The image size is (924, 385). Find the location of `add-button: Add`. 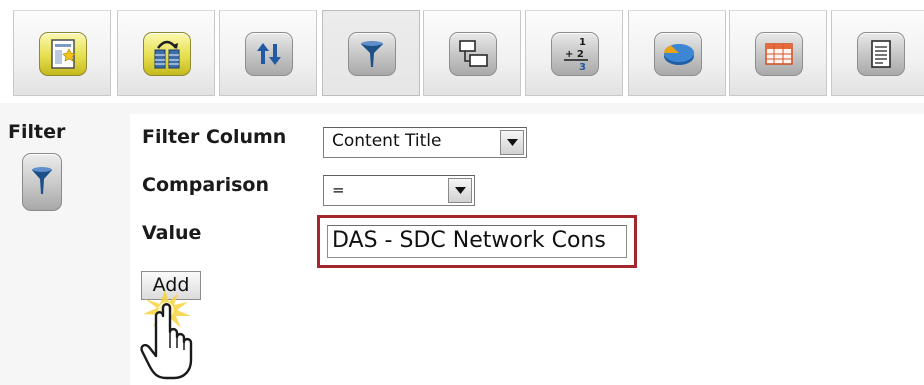

add-button: Add is located at coordinates (171, 285).